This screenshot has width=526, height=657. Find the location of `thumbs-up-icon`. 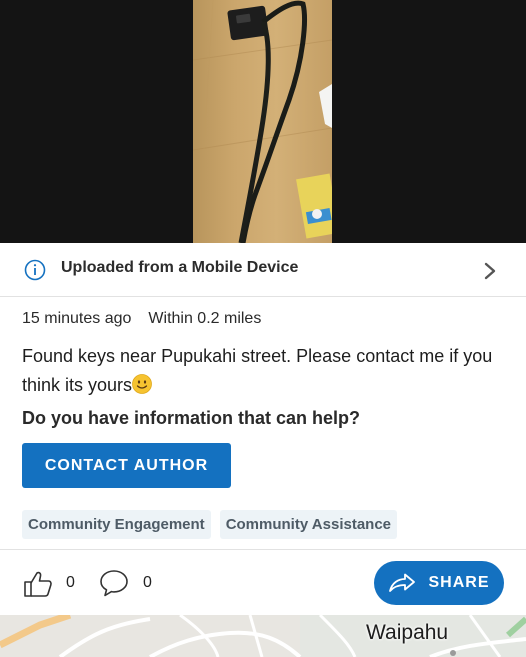

thumbs-up-icon is located at coordinates (38, 584).